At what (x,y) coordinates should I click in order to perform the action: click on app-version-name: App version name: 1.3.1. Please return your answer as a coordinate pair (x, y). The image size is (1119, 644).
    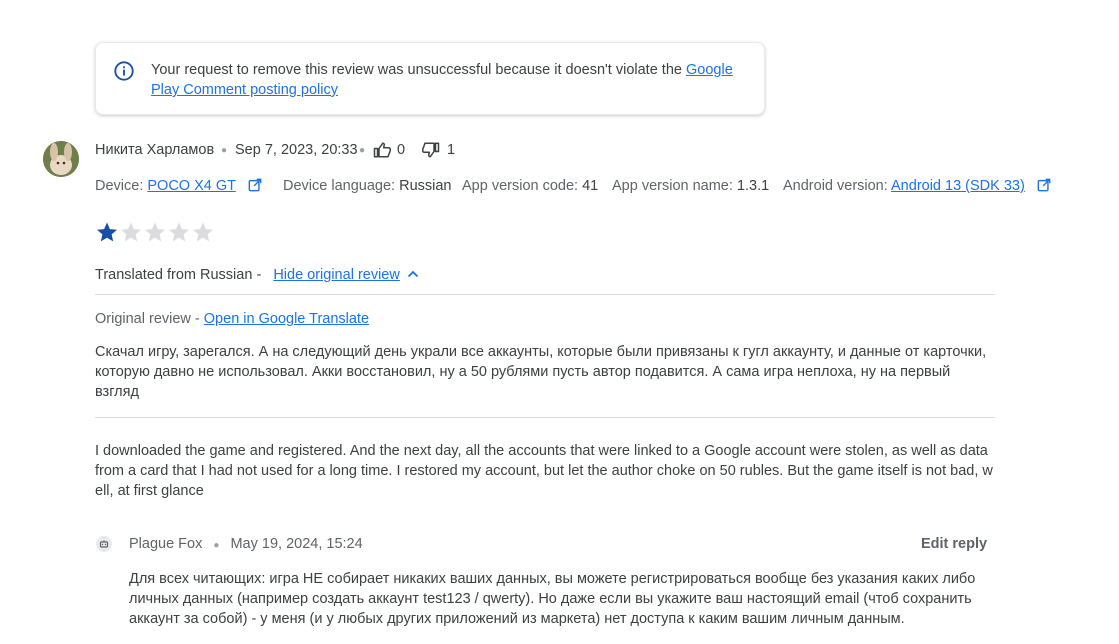
    Looking at the image, I should click on (690, 186).